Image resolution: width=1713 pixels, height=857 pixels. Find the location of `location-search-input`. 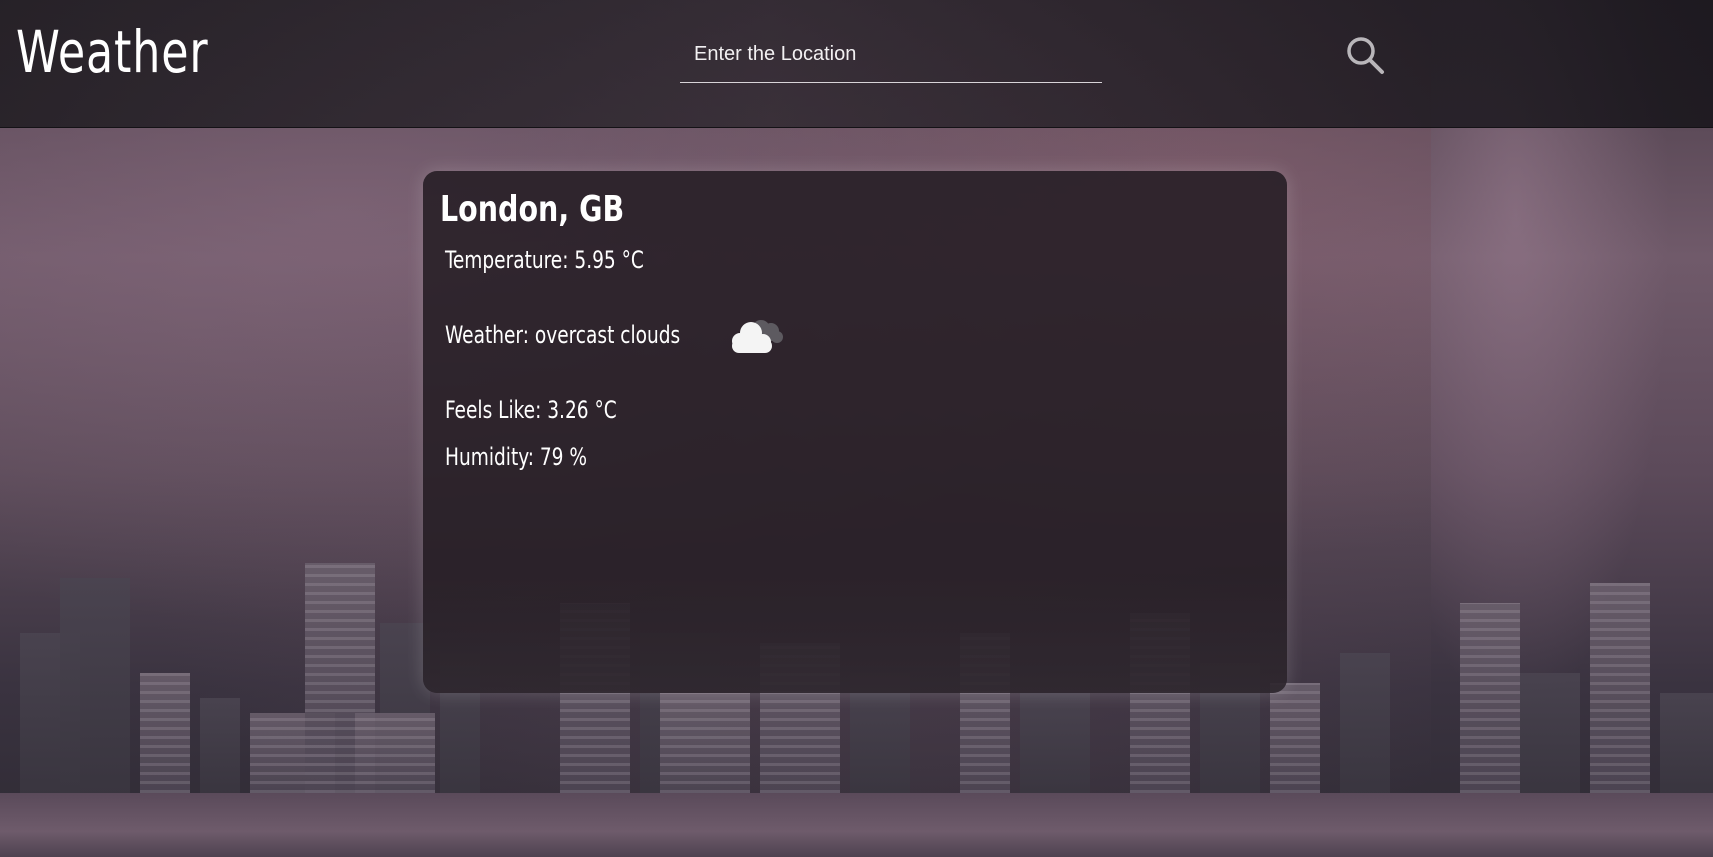

location-search-input is located at coordinates (891, 54).